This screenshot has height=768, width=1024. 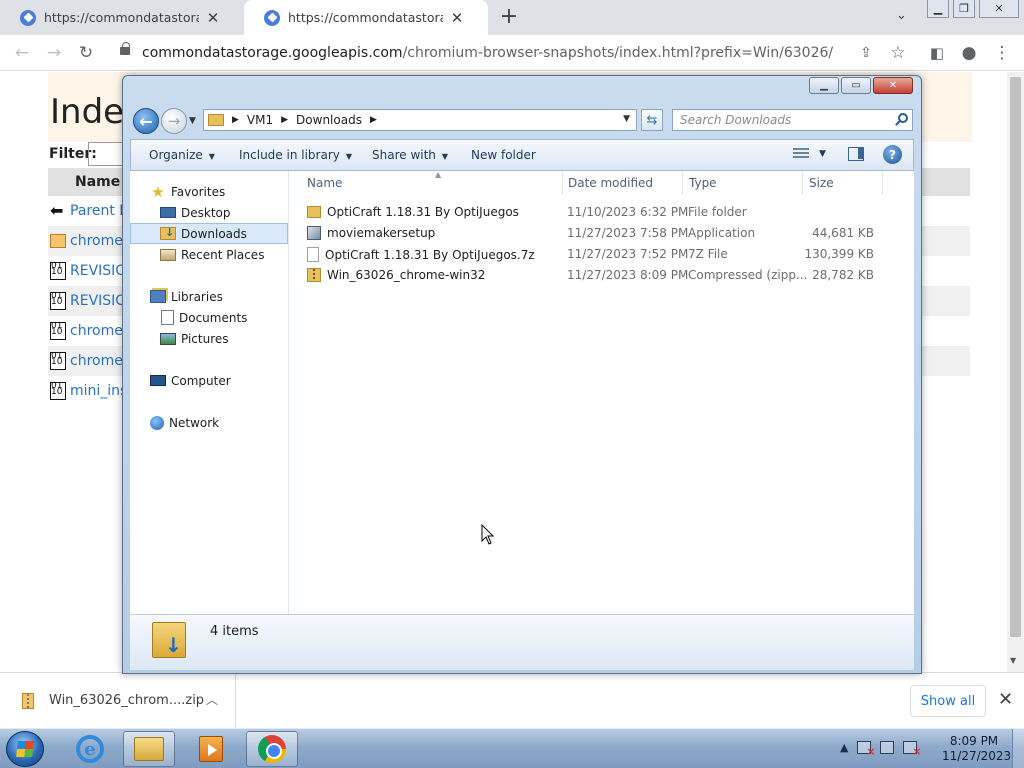 I want to click on nav-item-network: Network, so click(x=209, y=422).